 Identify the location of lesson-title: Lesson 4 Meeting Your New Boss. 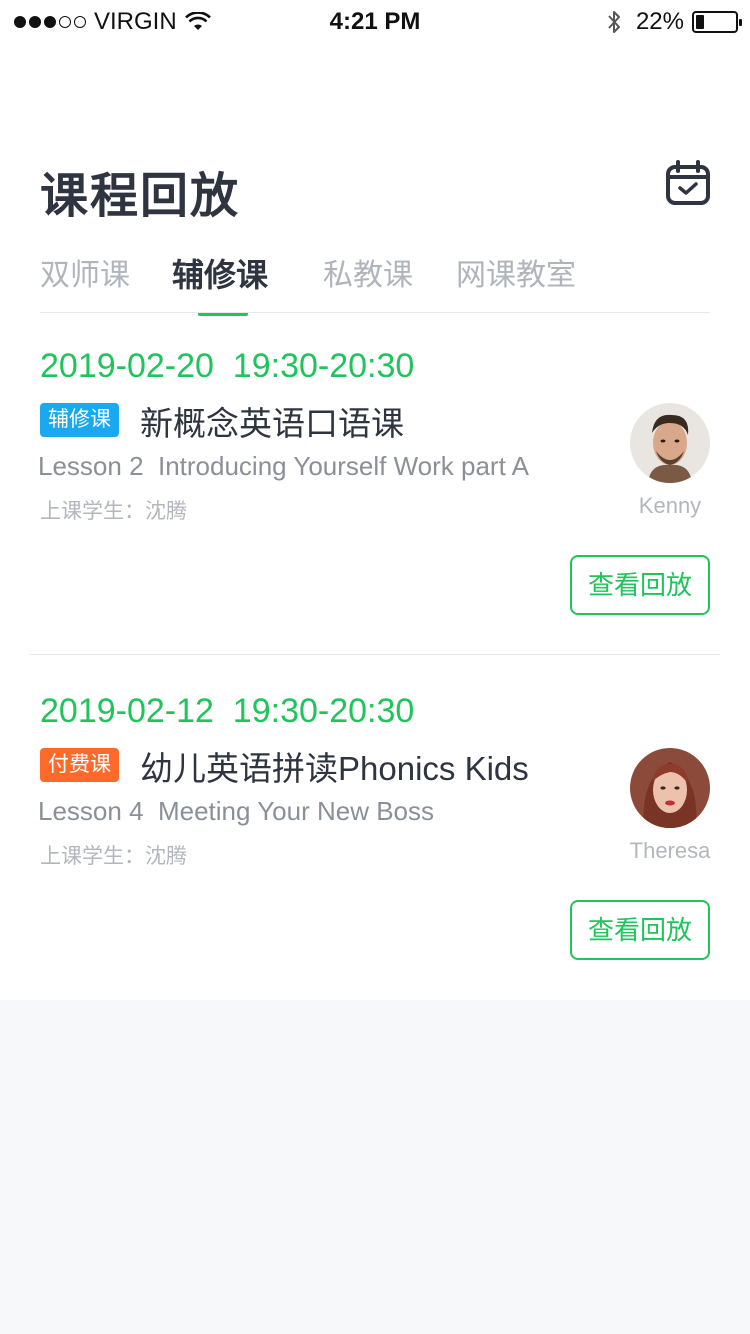
(236, 811).